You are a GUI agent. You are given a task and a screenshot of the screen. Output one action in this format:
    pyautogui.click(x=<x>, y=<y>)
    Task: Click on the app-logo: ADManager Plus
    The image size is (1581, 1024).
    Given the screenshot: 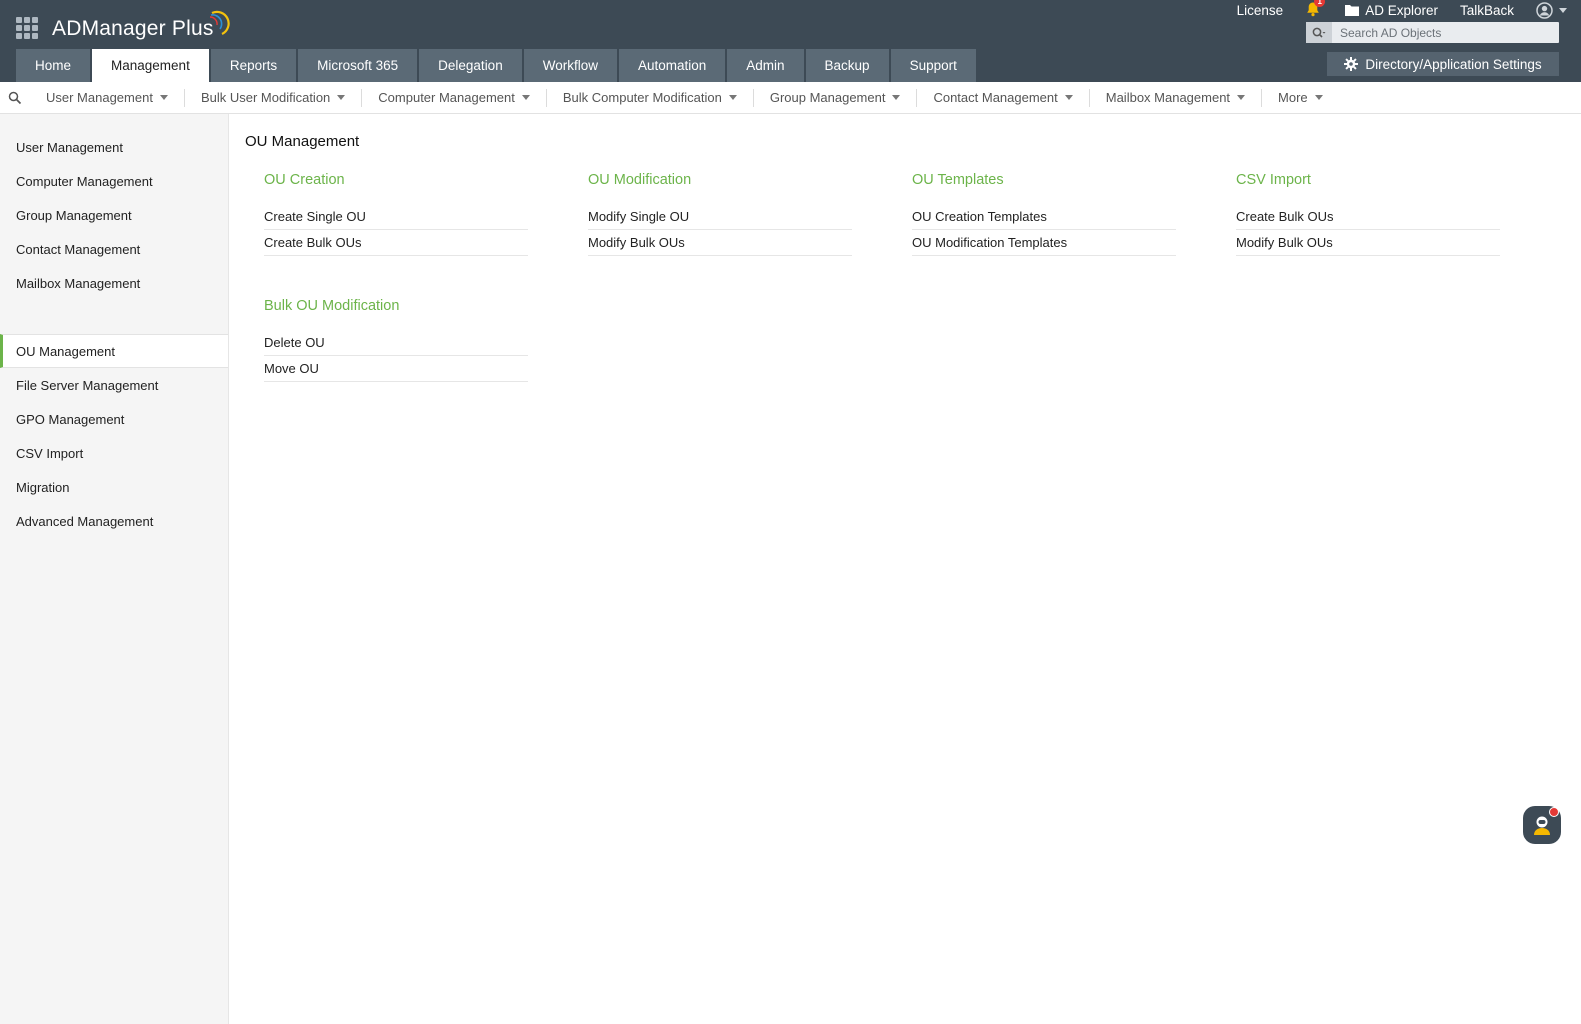 What is the action you would take?
    pyautogui.click(x=141, y=27)
    